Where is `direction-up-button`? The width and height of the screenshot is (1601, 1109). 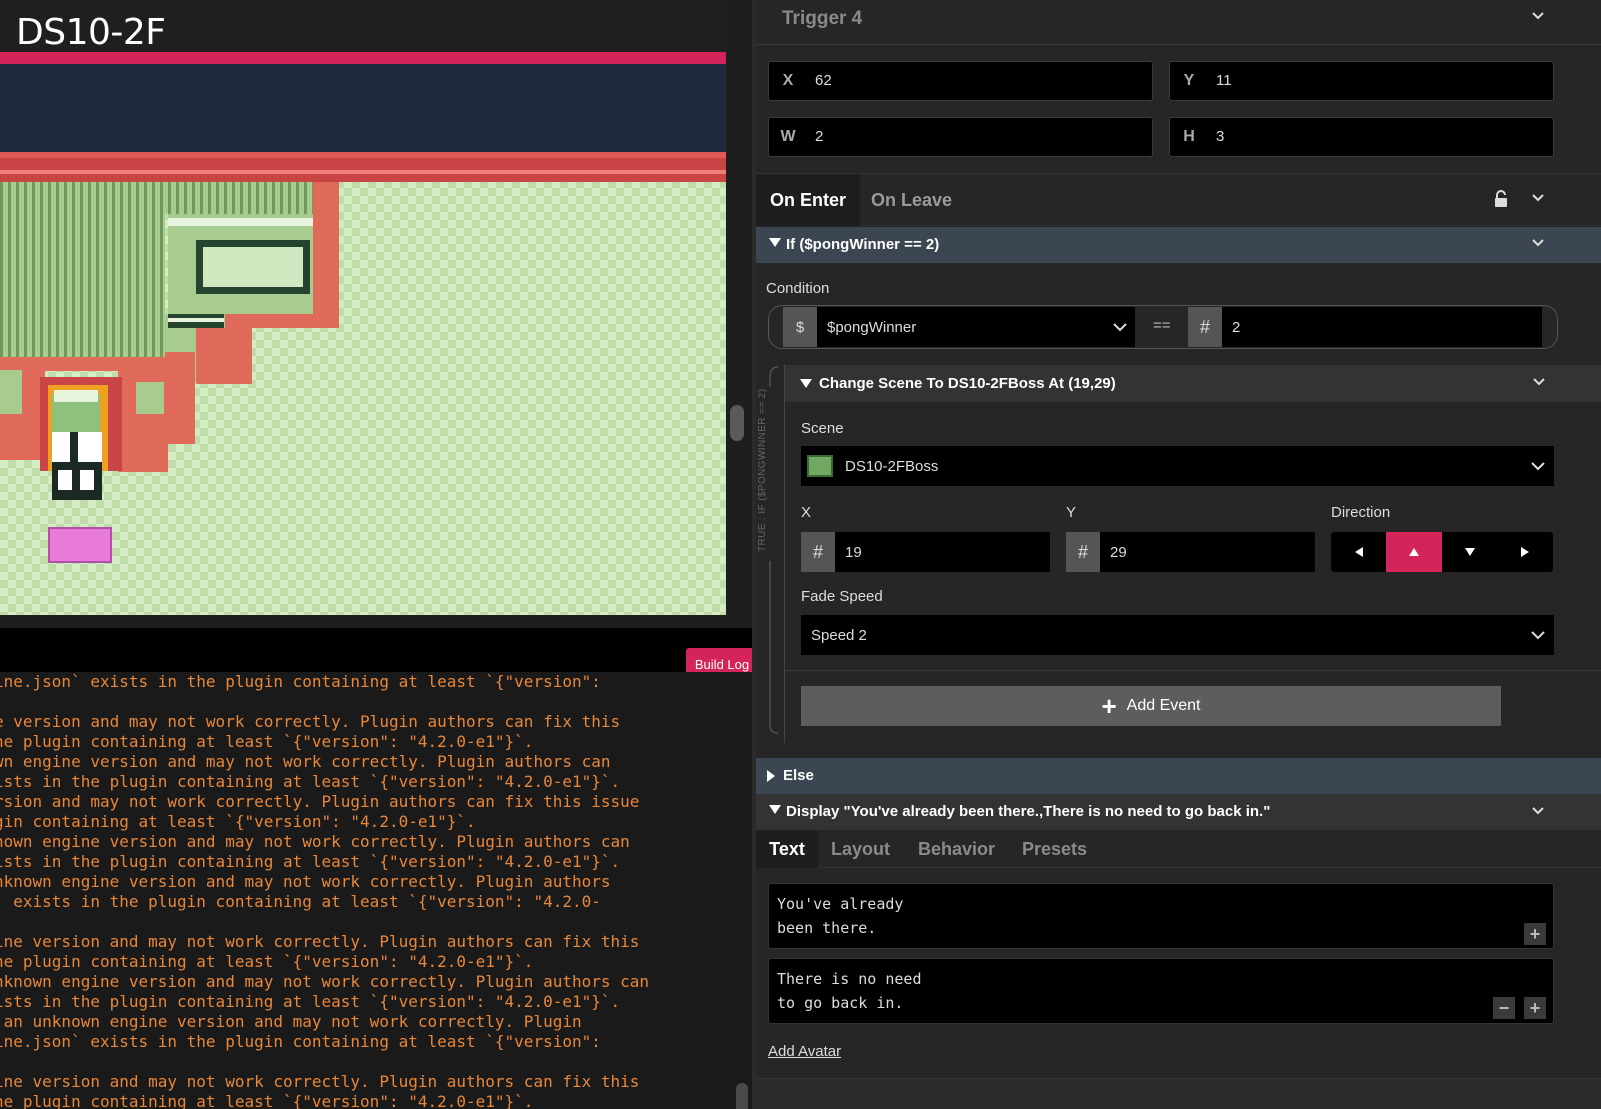
direction-up-button is located at coordinates (1414, 552).